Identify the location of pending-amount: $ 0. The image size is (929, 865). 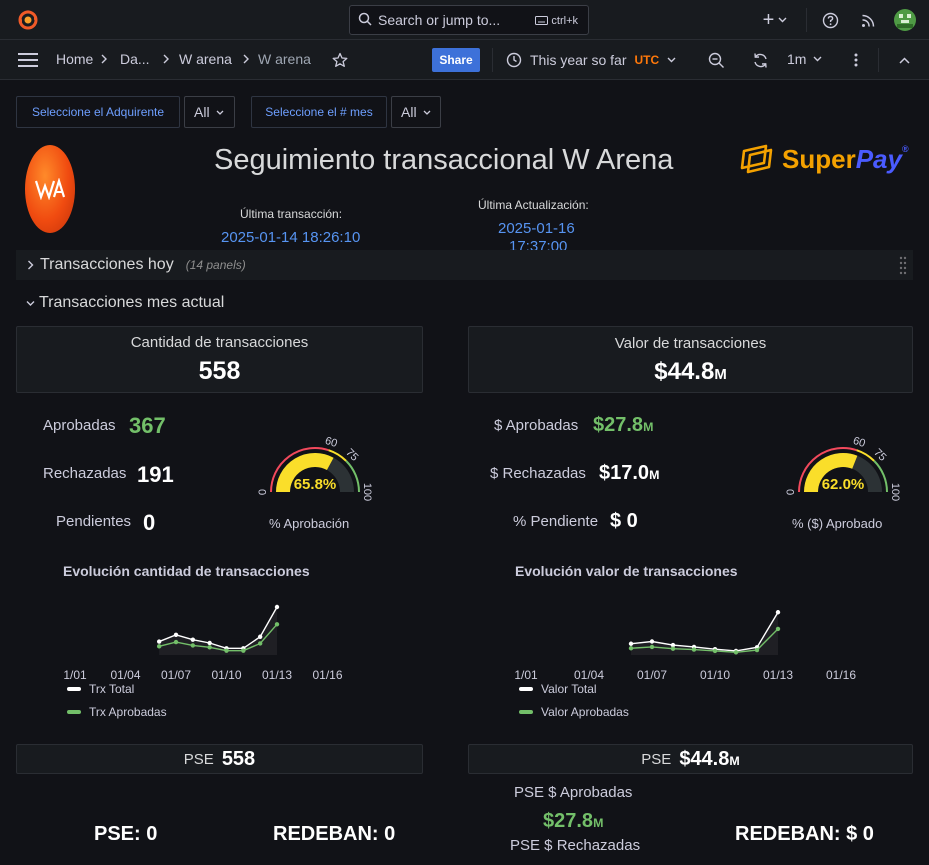
(624, 521).